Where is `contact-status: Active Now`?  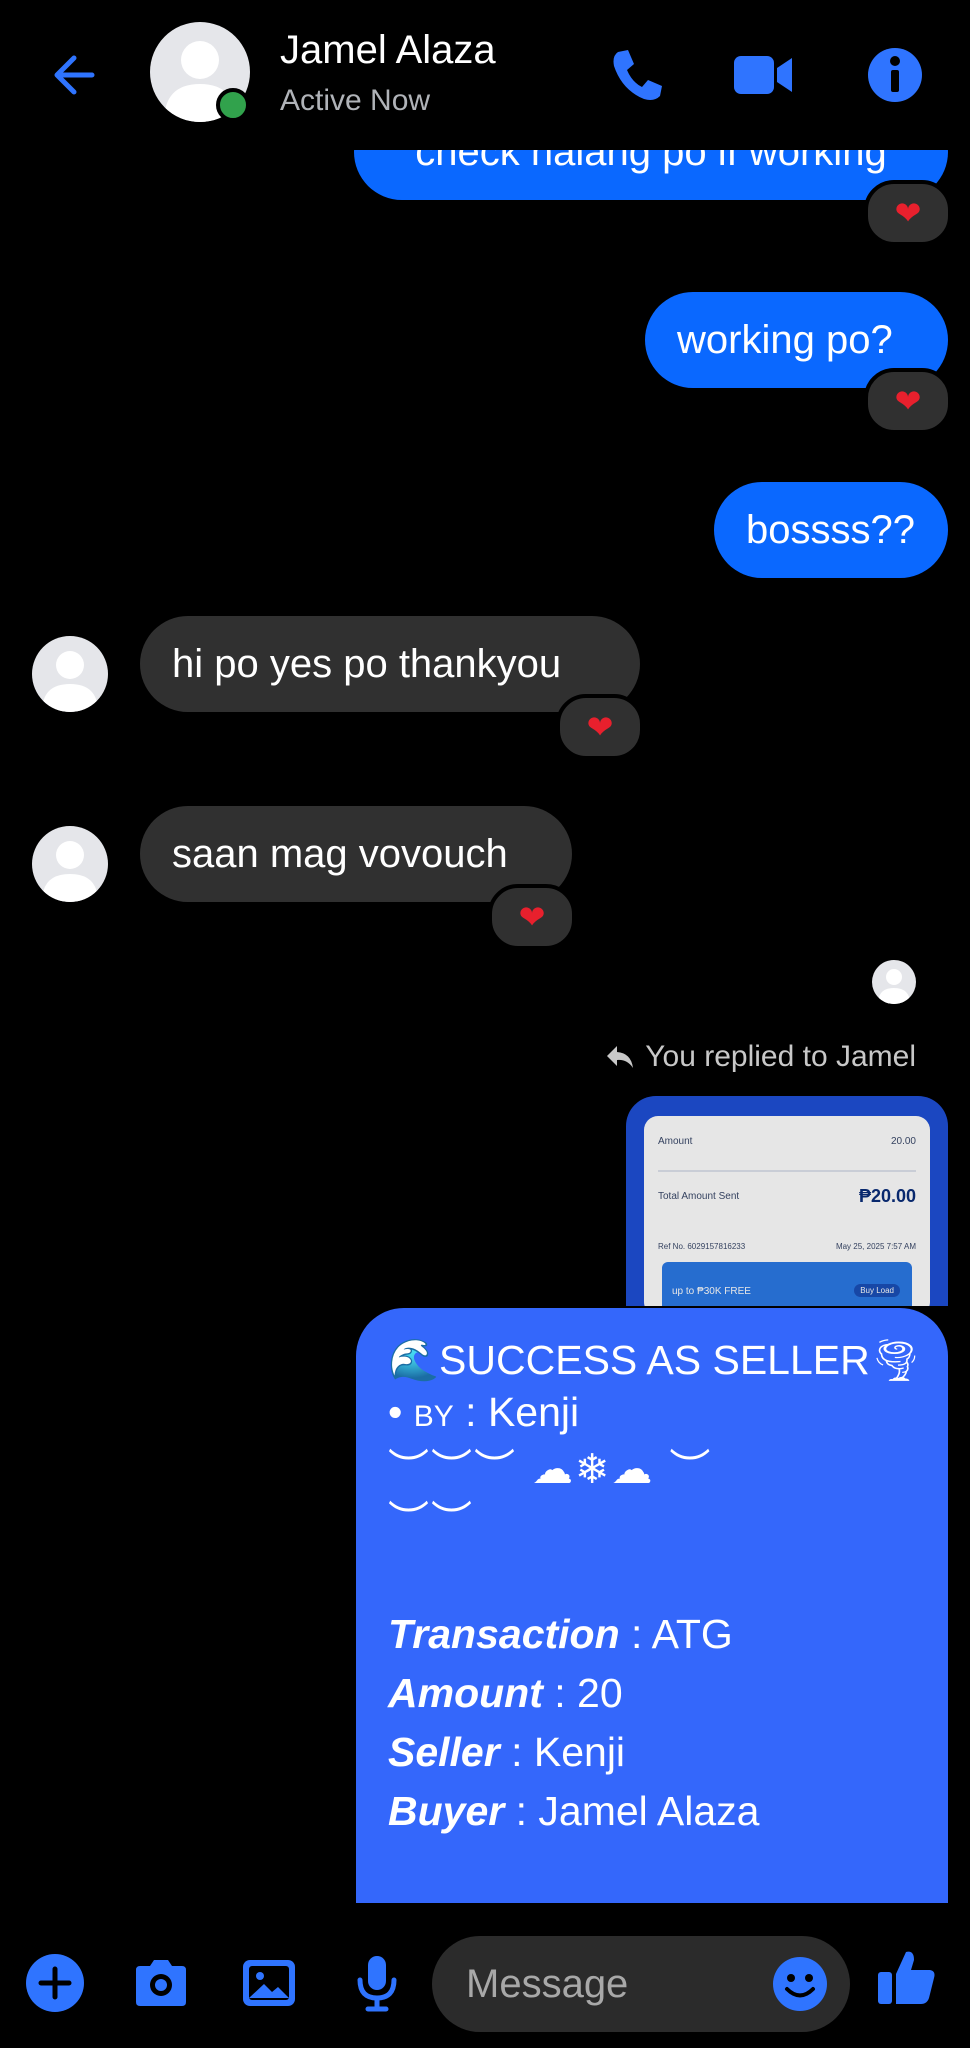 contact-status: Active Now is located at coordinates (355, 100).